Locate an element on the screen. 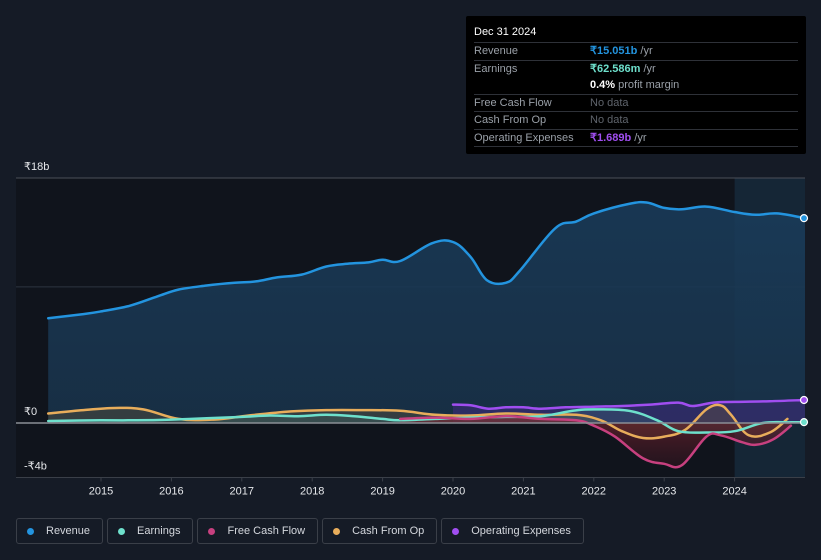 The width and height of the screenshot is (821, 560). legend-label: Free Cash Flow is located at coordinates (266, 531).